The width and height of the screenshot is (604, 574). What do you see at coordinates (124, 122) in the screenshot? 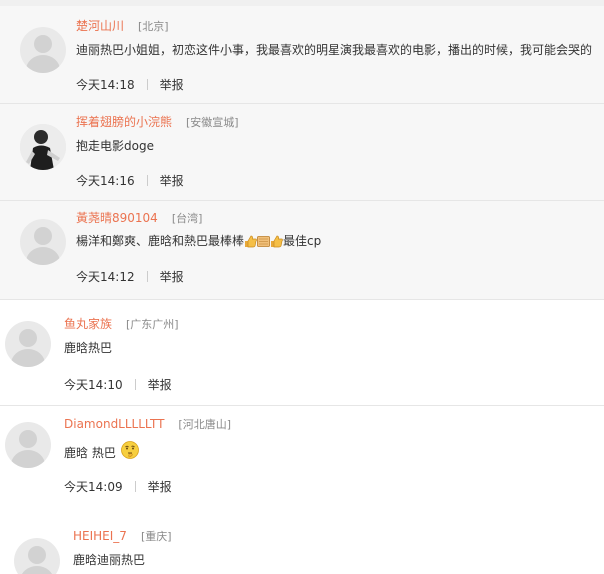
I see `username-link: 挥着翅膀的小浣熊` at bounding box center [124, 122].